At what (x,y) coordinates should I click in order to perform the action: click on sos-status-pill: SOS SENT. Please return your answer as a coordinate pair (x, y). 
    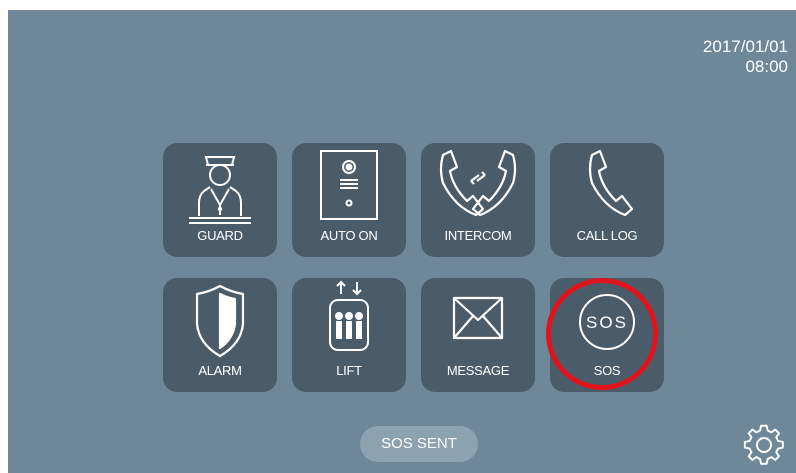
    Looking at the image, I should click on (419, 444).